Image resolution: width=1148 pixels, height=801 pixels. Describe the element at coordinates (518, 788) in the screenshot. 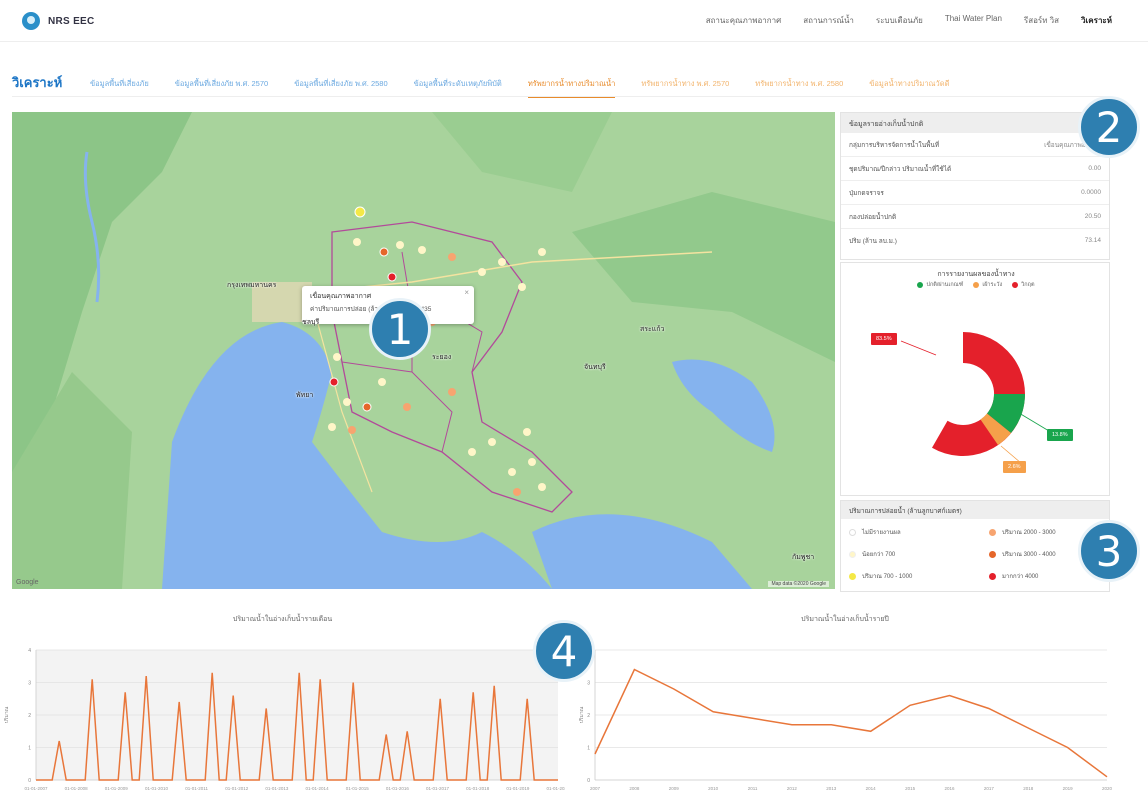

I see `x-tick-label: 01-01-2019` at that location.